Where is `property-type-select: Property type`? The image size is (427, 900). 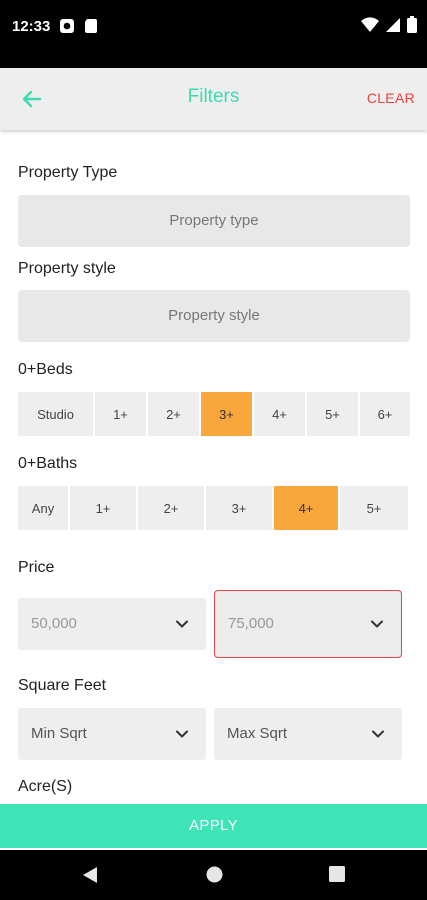
property-type-select: Property type is located at coordinates (214, 221).